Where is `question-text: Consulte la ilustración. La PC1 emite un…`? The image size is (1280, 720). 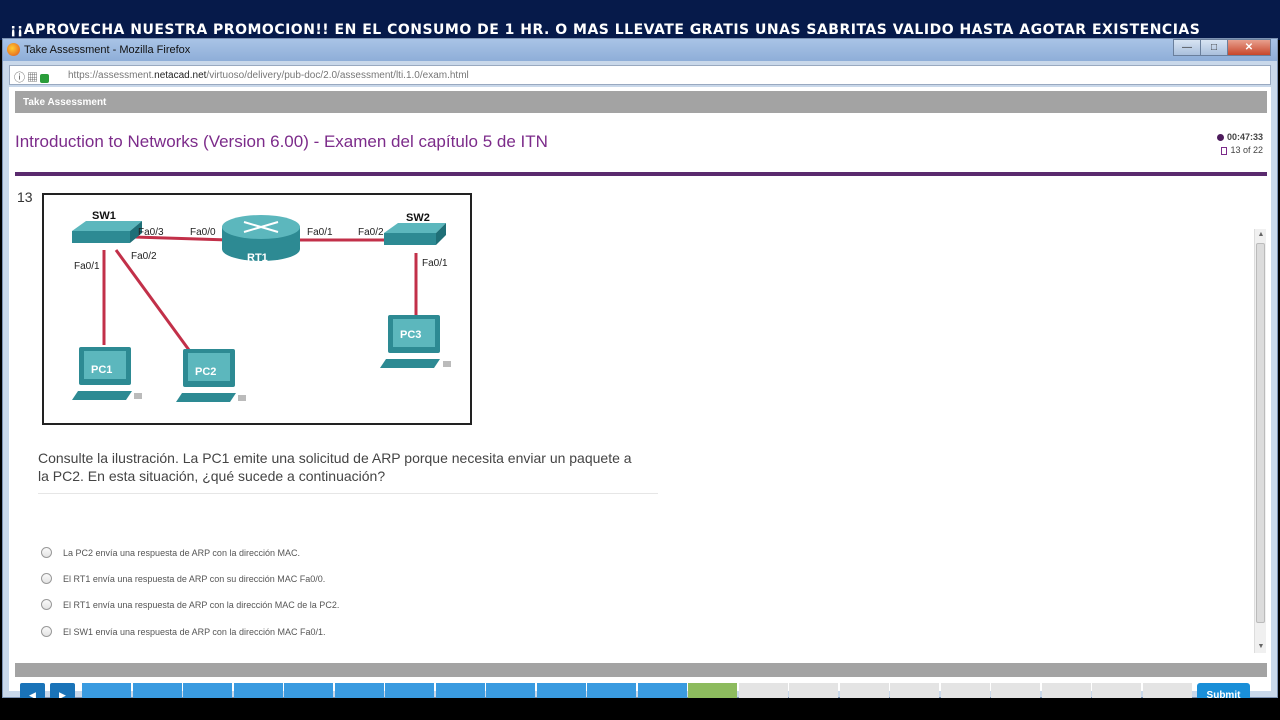 question-text: Consulte la ilustración. La PC1 emite un… is located at coordinates (335, 467).